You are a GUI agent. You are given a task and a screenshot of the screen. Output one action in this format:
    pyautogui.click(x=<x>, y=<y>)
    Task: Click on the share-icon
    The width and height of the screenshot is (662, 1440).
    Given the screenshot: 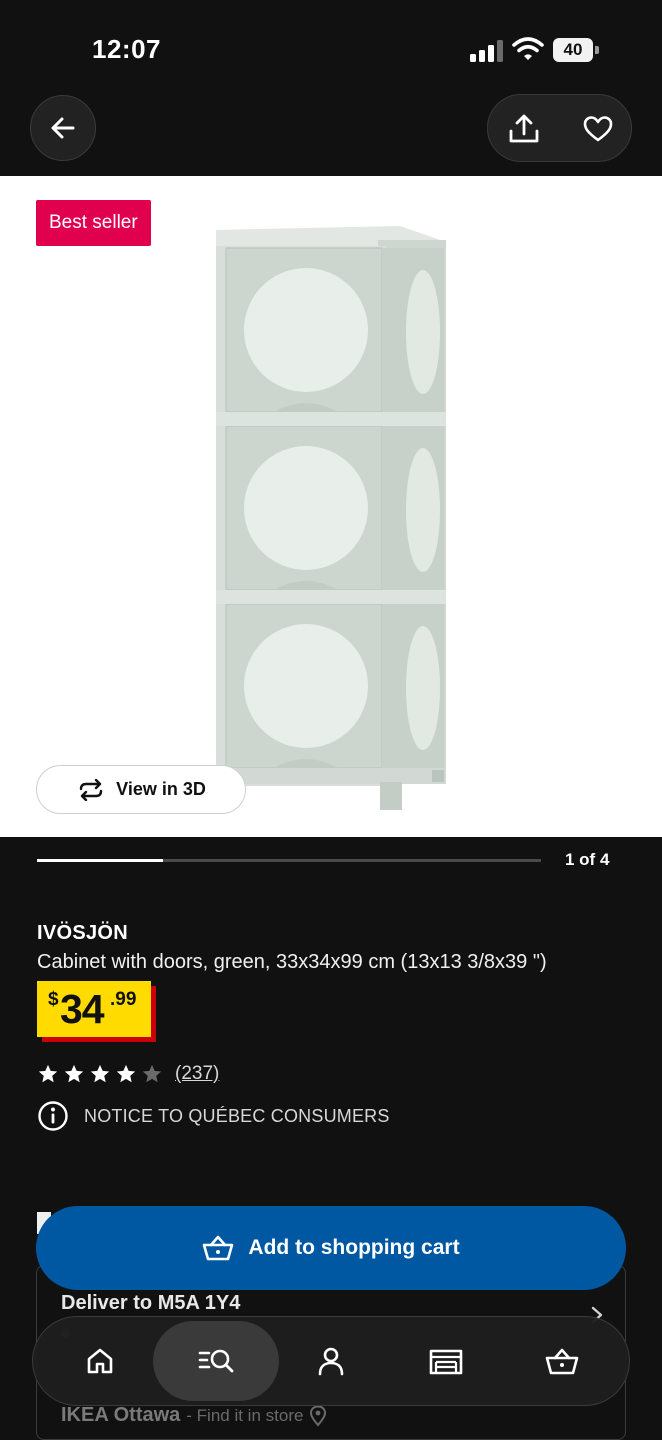 What is the action you would take?
    pyautogui.click(x=524, y=128)
    